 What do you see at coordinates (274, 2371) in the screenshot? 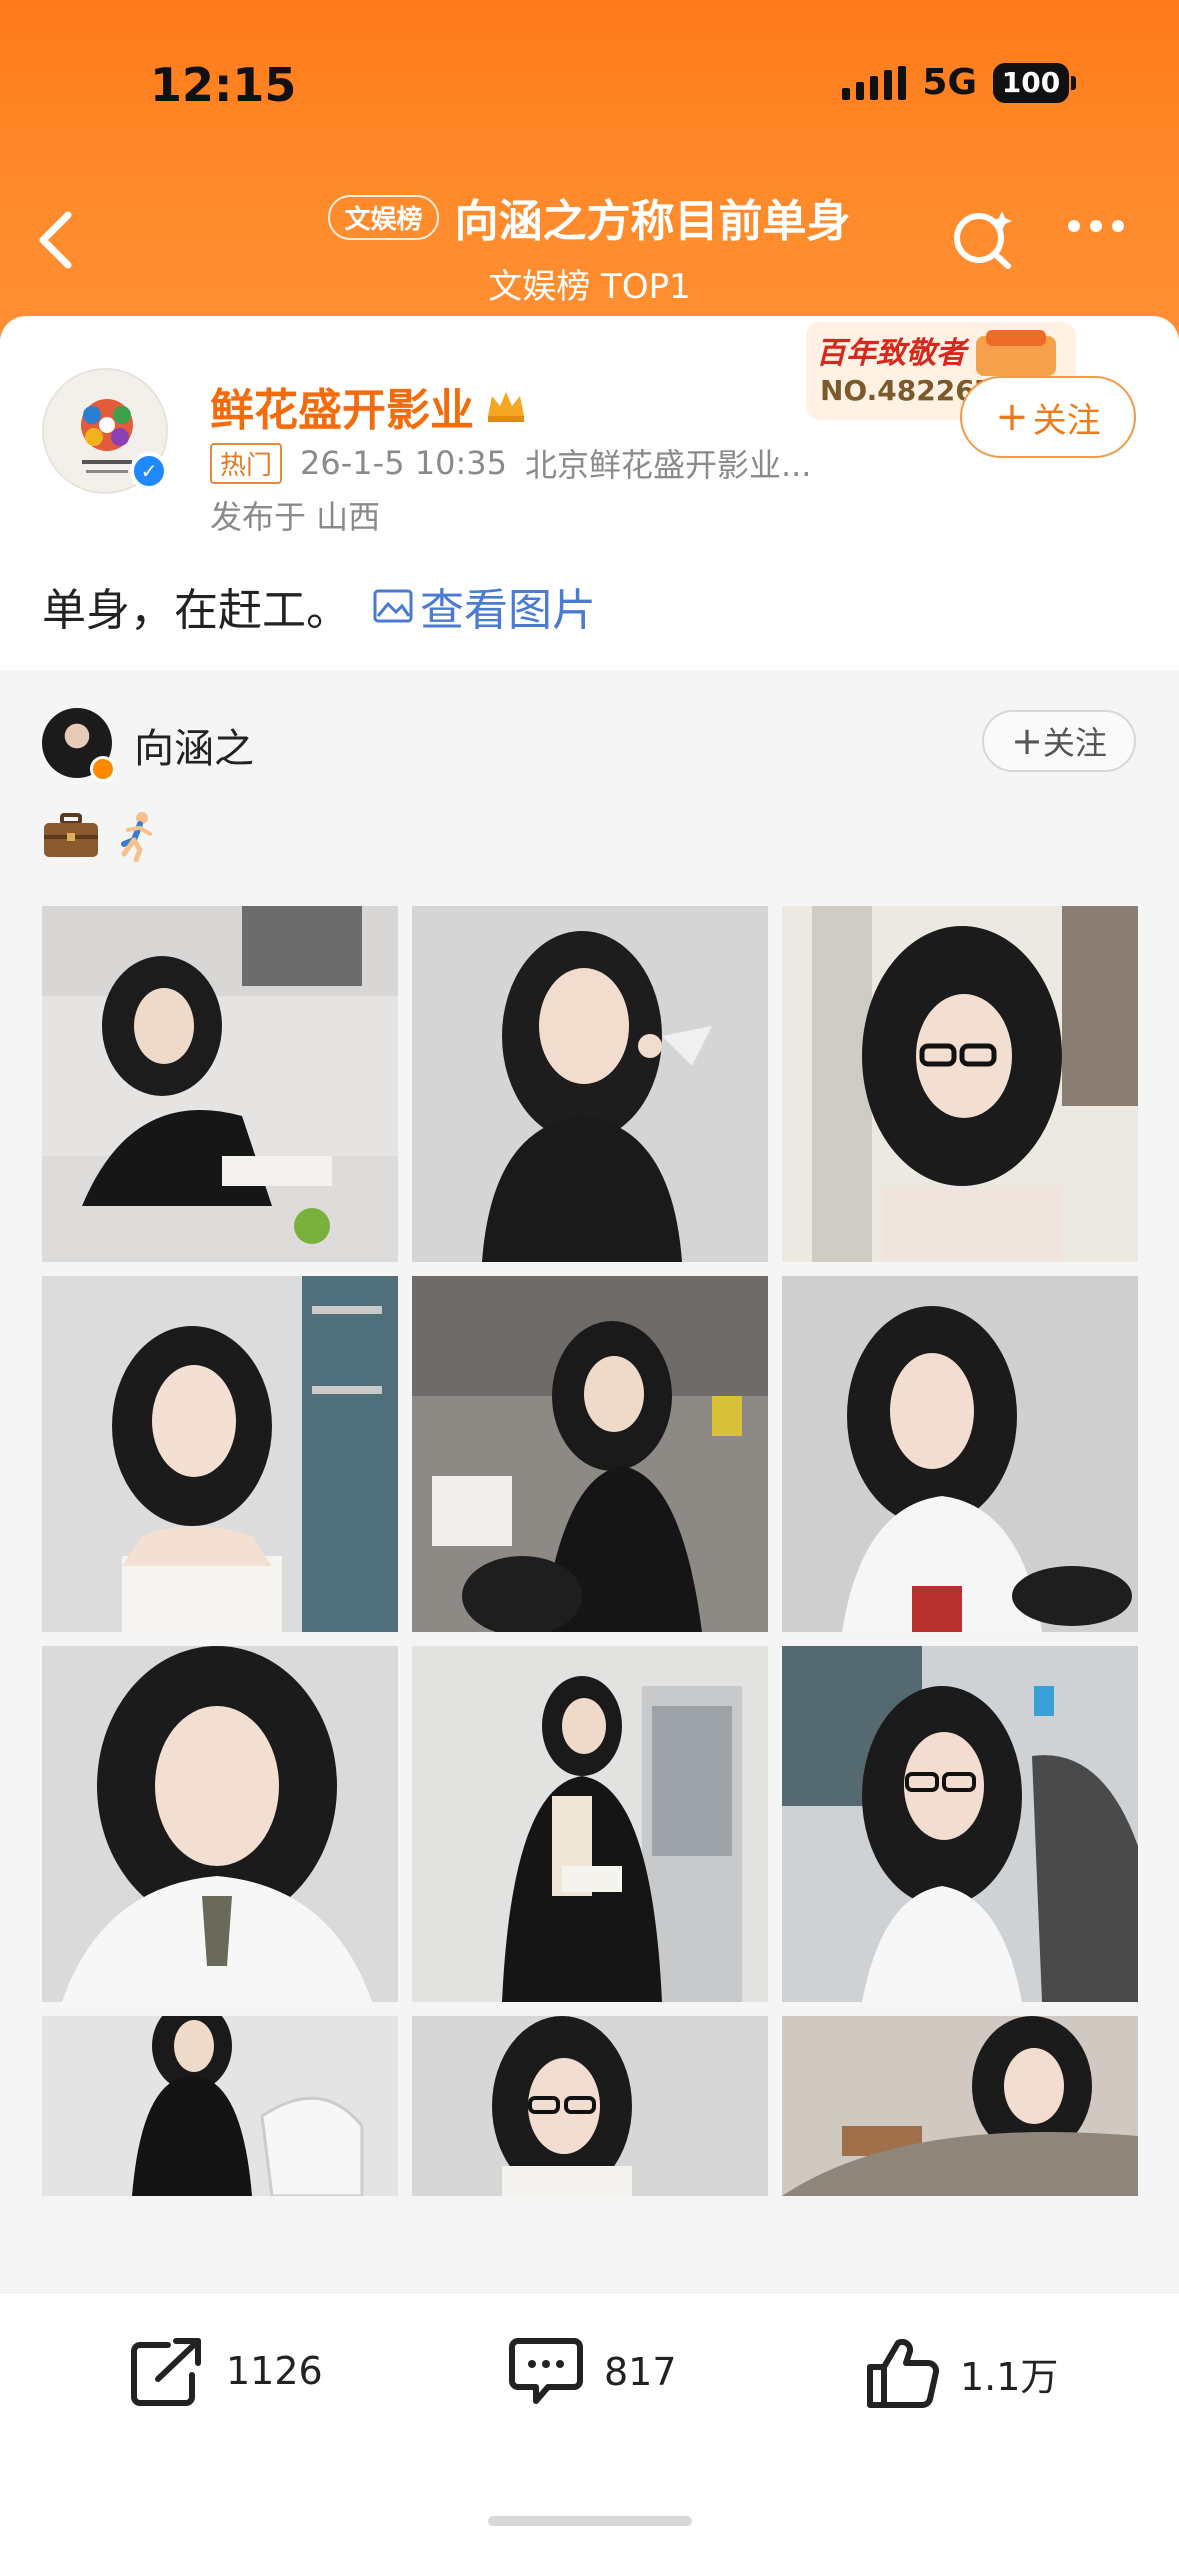
I see `share-count: 1126` at bounding box center [274, 2371].